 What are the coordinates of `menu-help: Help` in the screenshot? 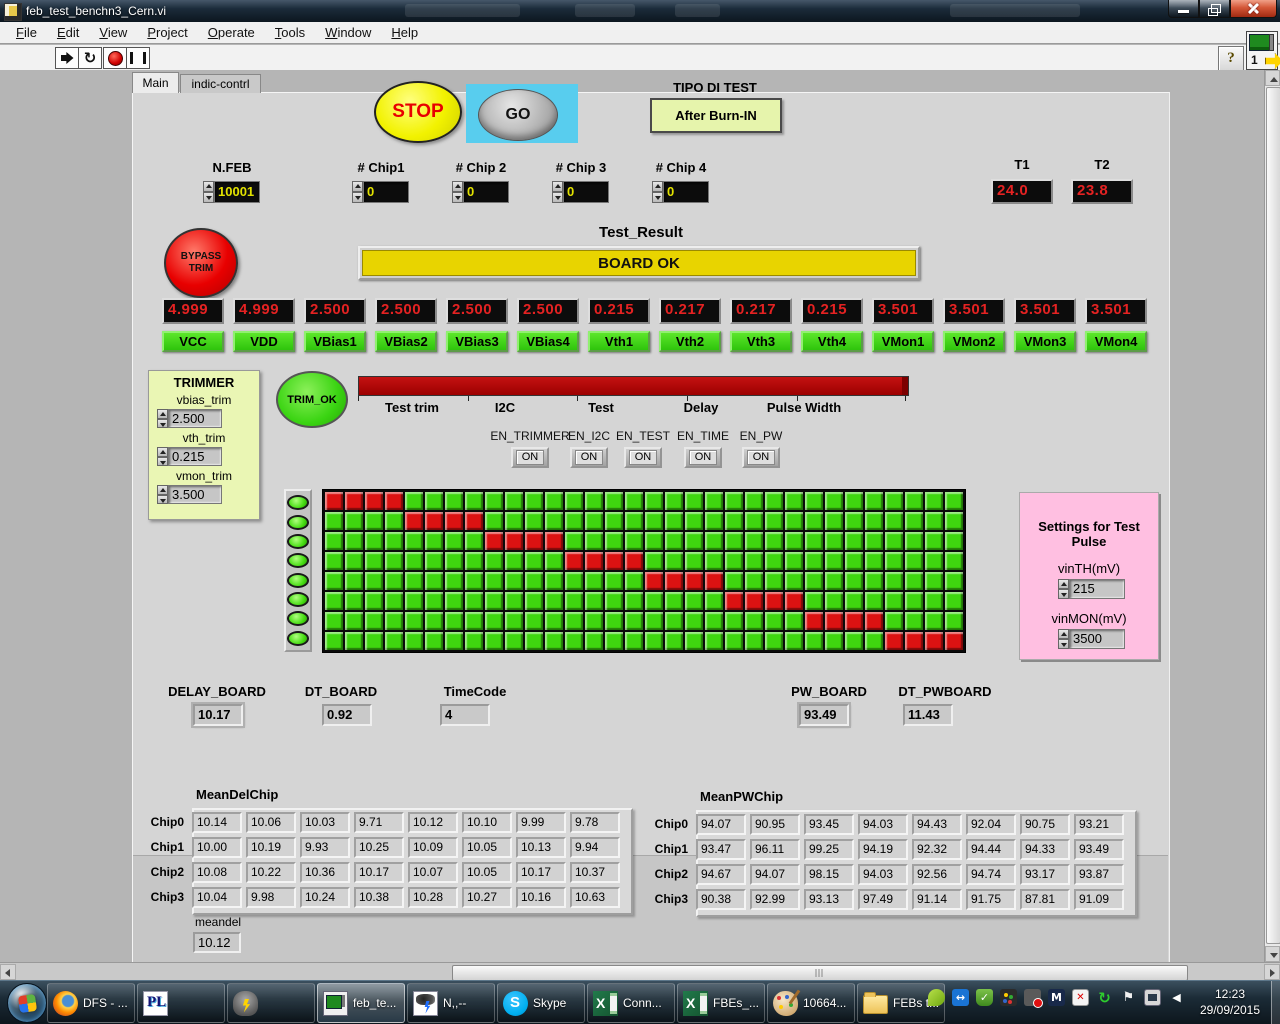 It's located at (404, 32).